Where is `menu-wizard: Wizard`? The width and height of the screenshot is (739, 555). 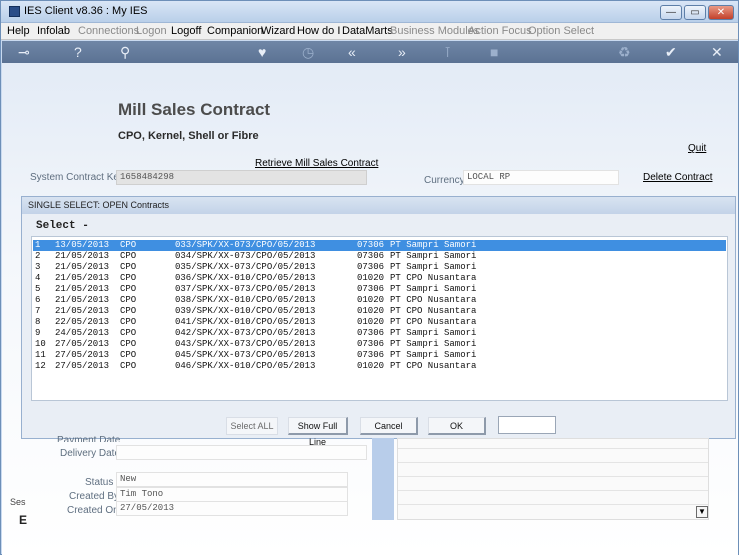 menu-wizard: Wizard is located at coordinates (278, 31).